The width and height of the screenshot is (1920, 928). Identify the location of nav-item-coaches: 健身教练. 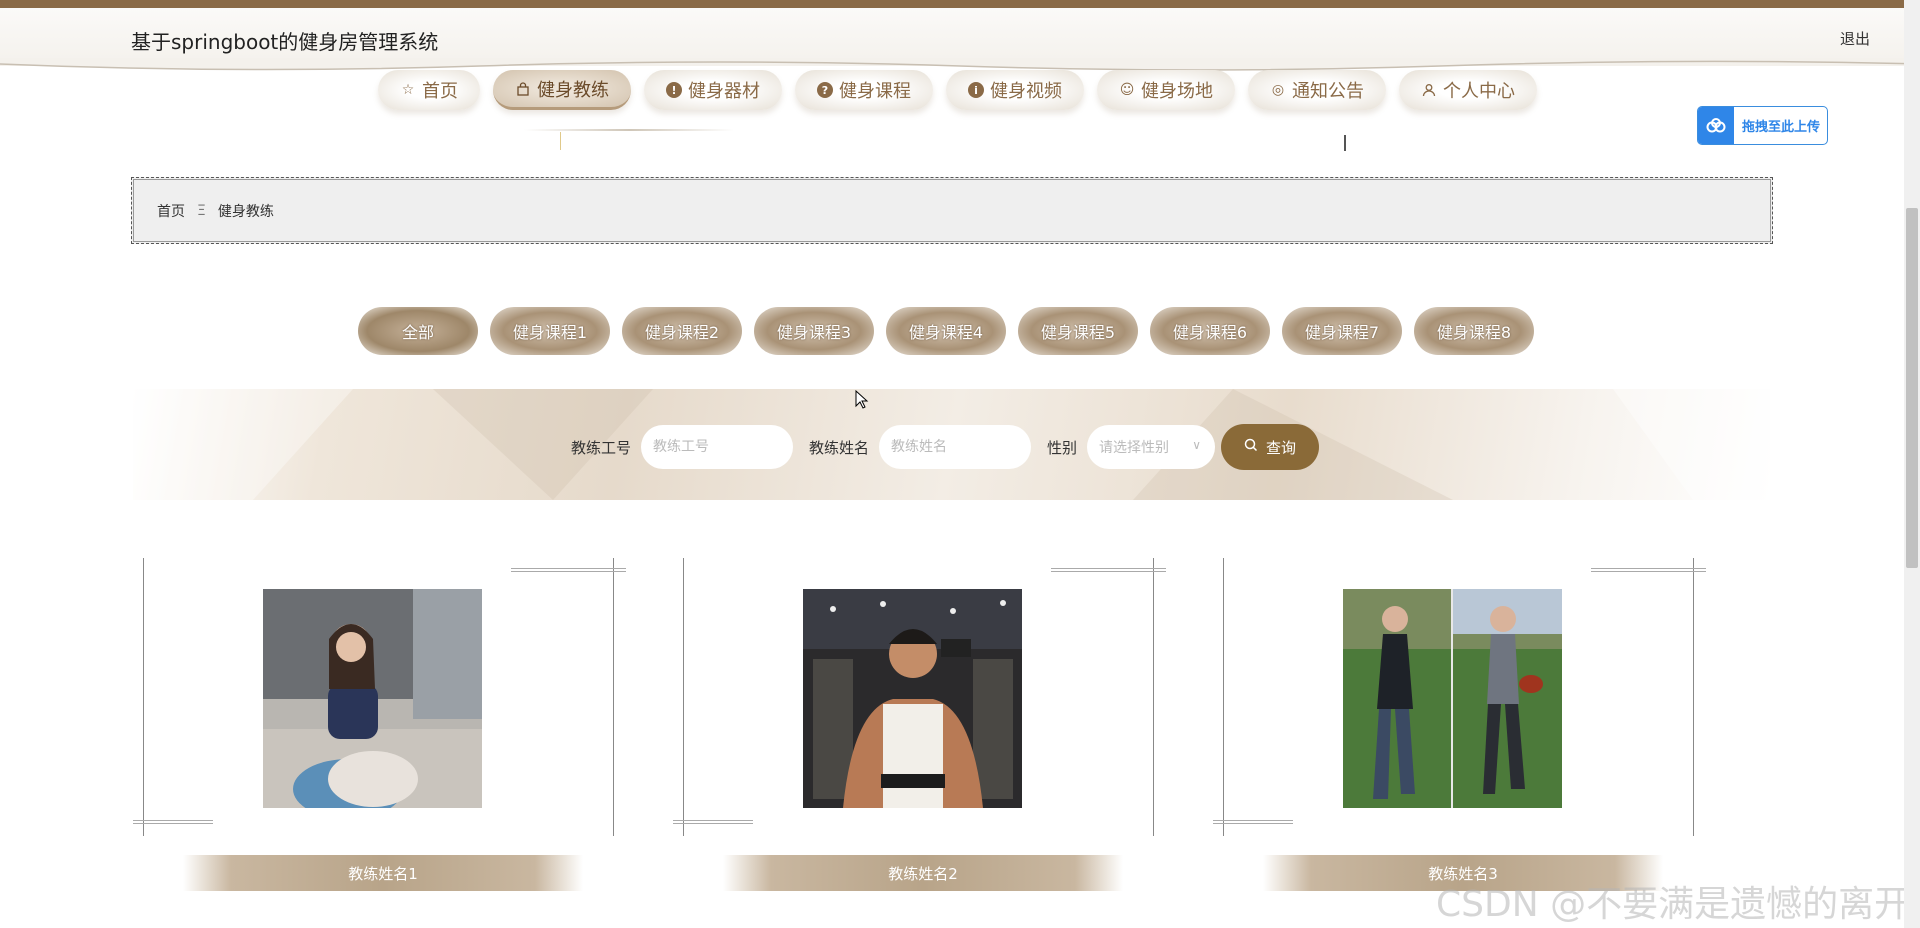
(562, 90).